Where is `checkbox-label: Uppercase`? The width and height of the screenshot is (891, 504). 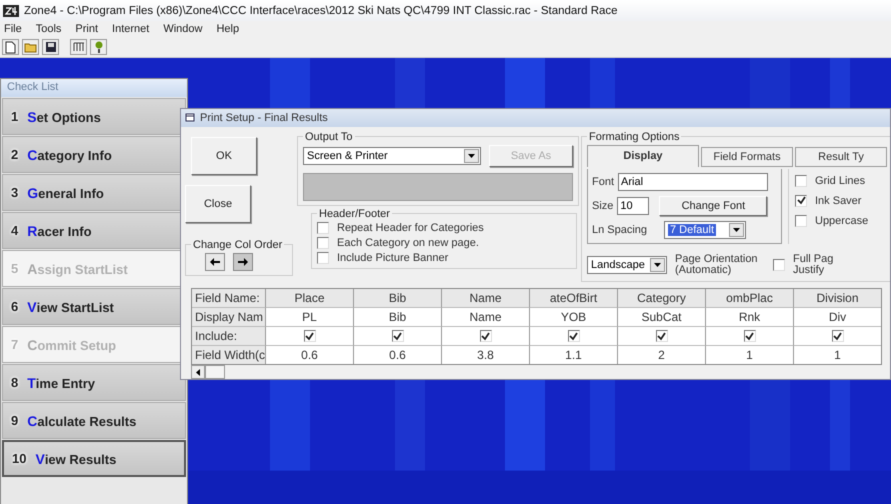
checkbox-label: Uppercase is located at coordinates (841, 220).